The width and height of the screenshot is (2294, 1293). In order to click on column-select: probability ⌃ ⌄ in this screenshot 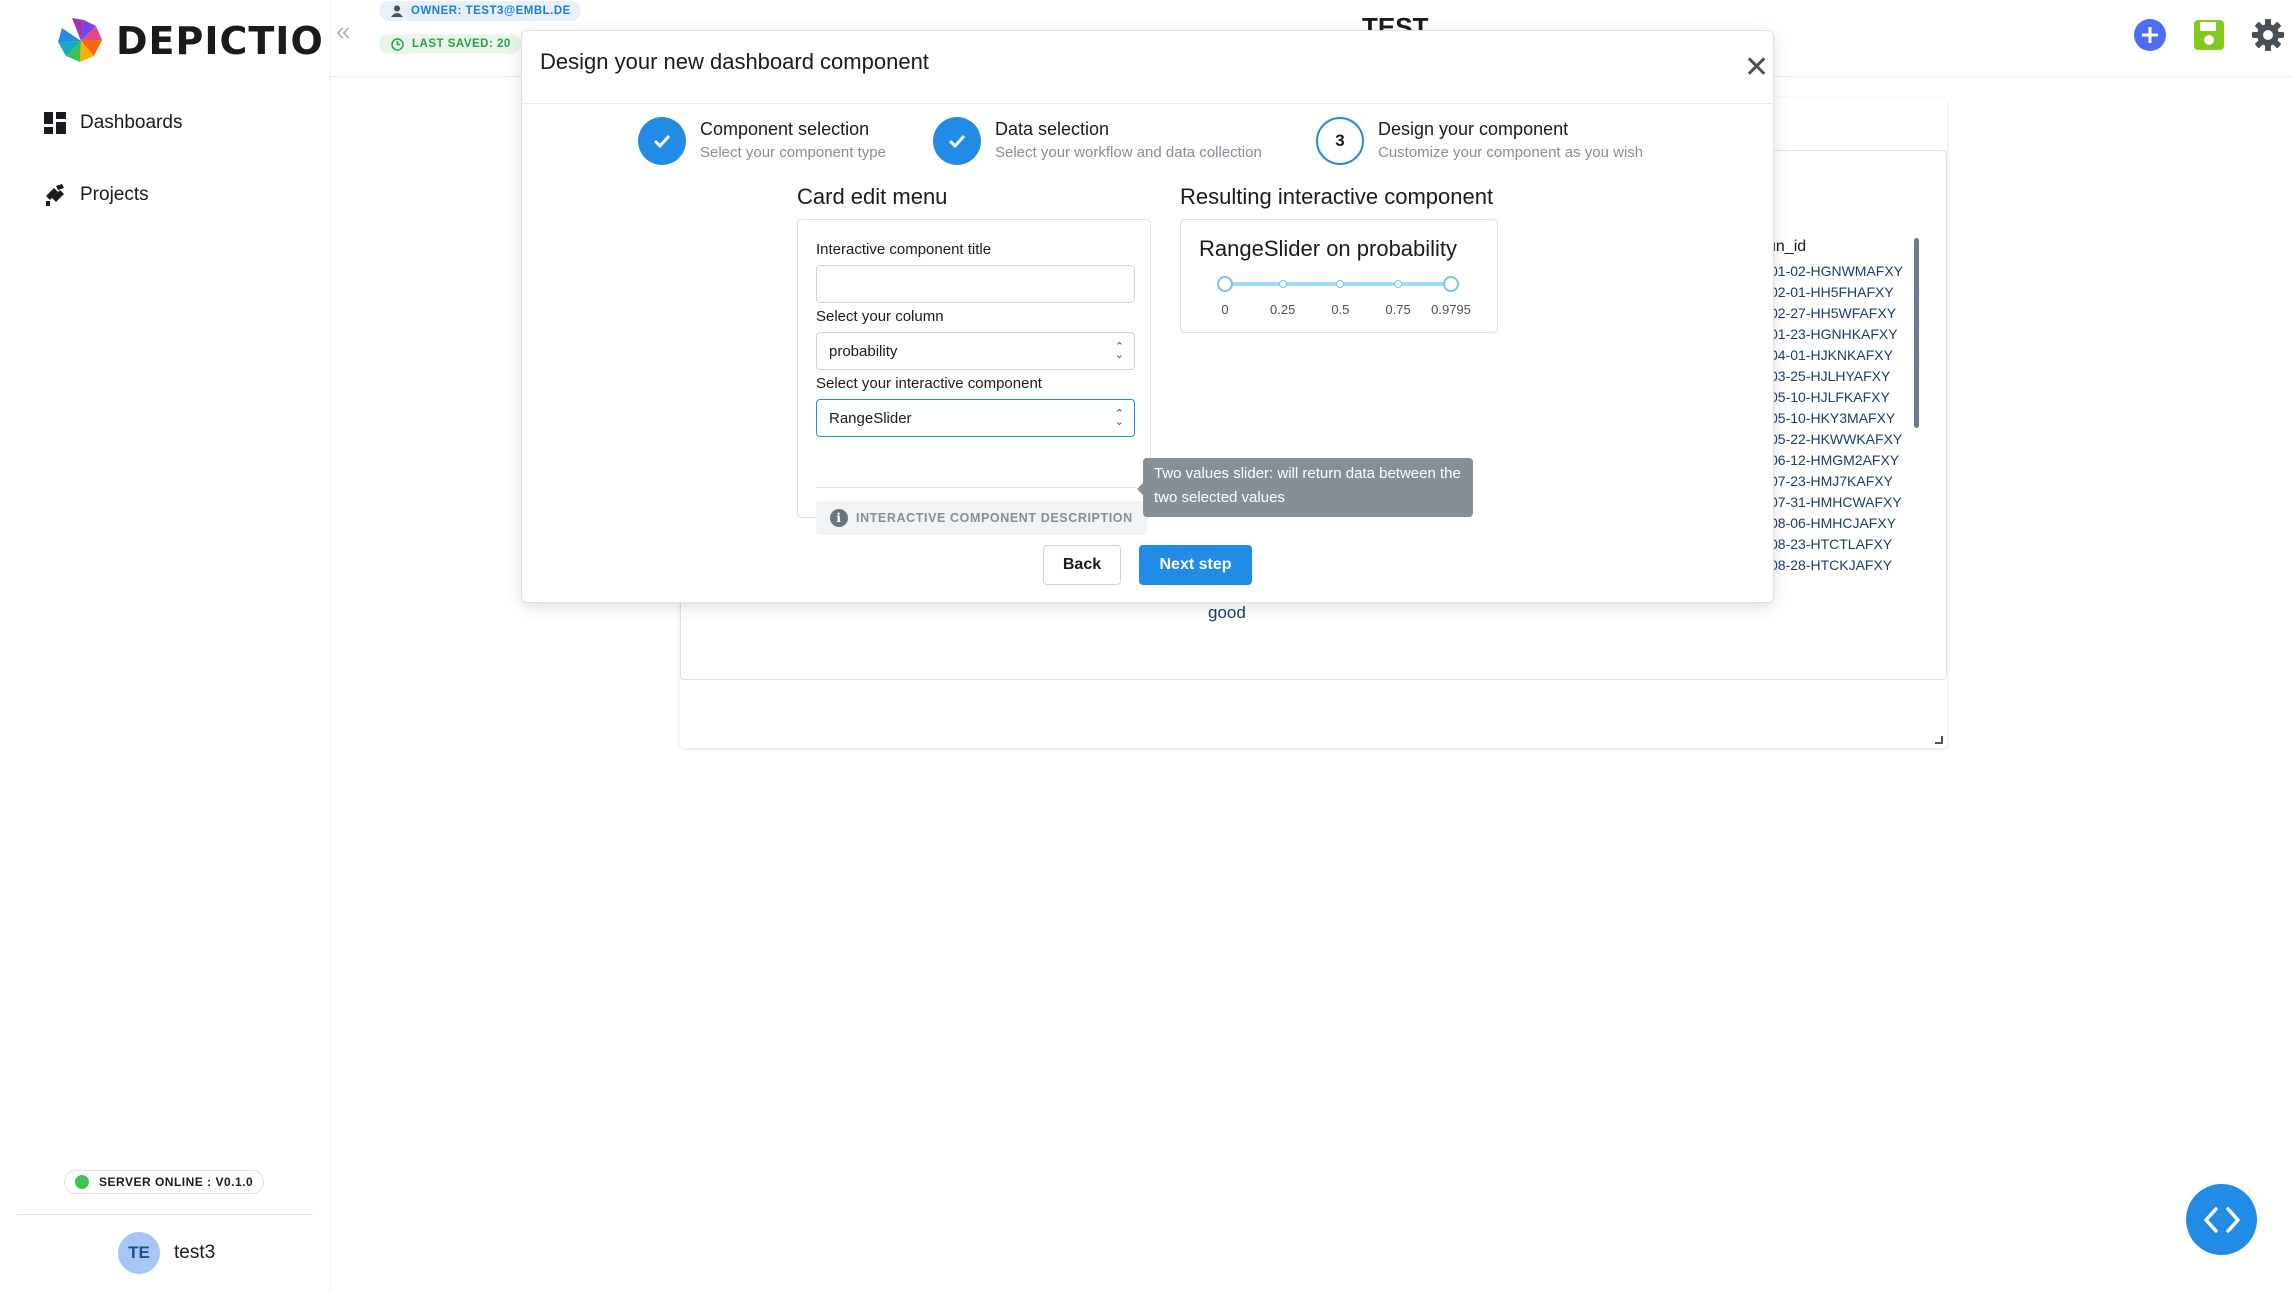, I will do `click(975, 351)`.